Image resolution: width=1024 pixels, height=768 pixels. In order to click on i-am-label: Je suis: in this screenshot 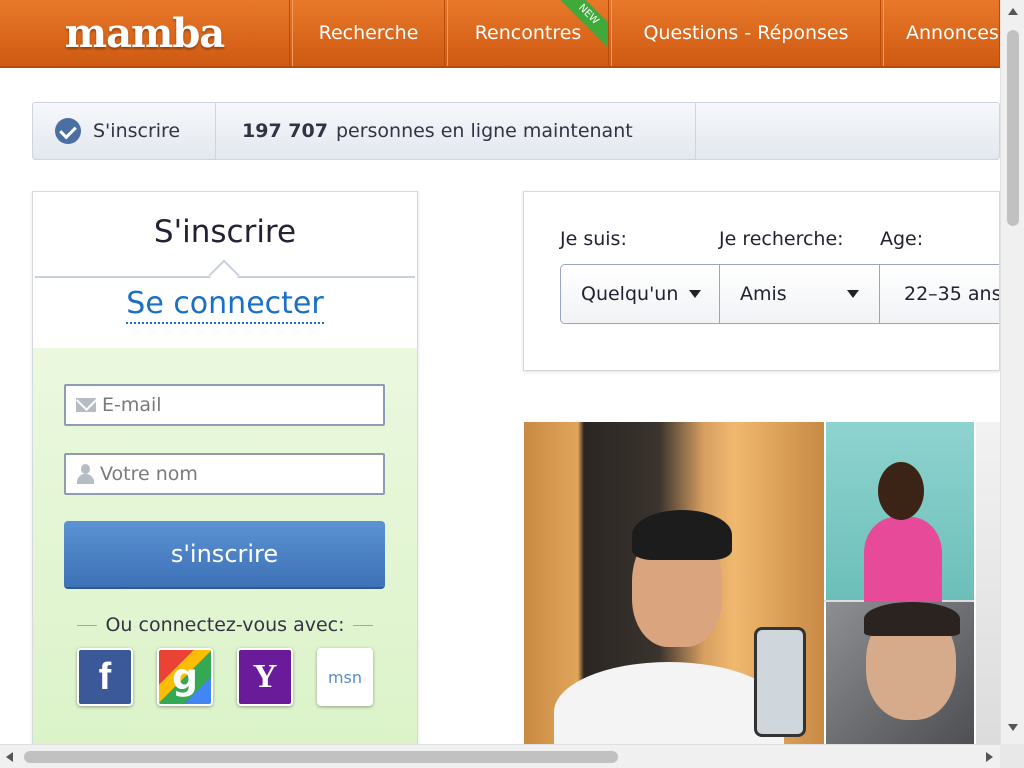, I will do `click(593, 239)`.